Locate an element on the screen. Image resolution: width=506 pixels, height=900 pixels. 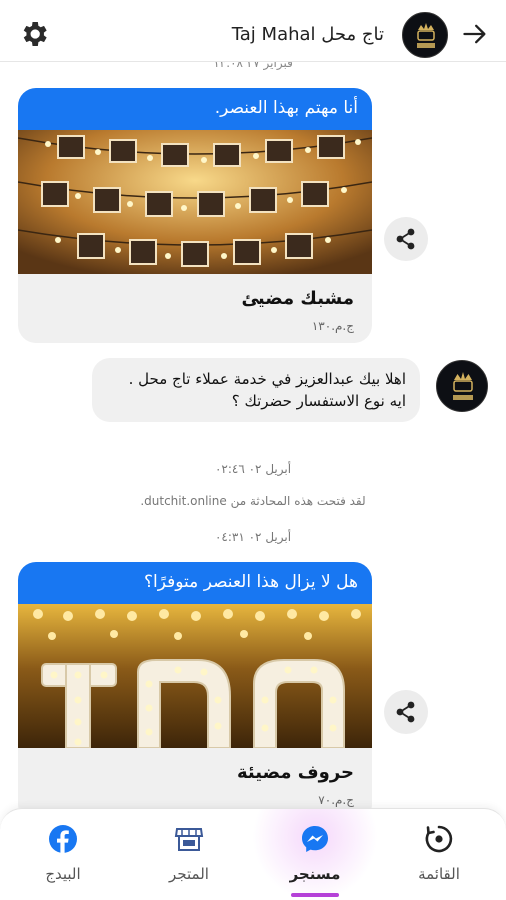
nav-item-page: البيدج is located at coordinates (63, 854).